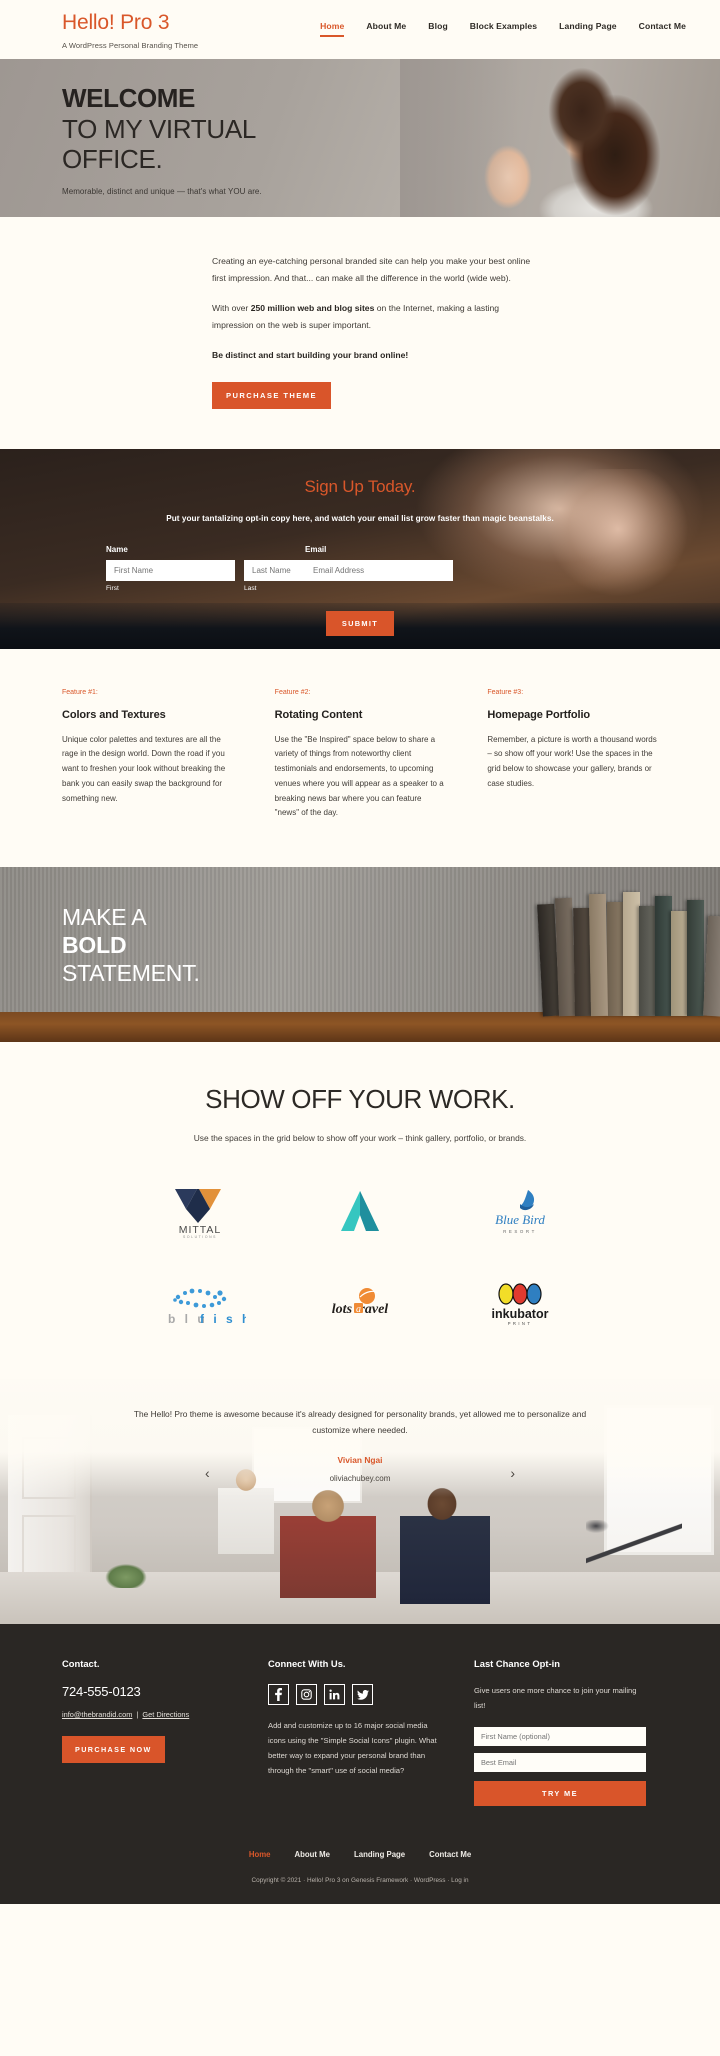 This screenshot has height=2056, width=720. Describe the element at coordinates (520, 1314) in the screenshot. I see `svg-text: inkubator` at that location.